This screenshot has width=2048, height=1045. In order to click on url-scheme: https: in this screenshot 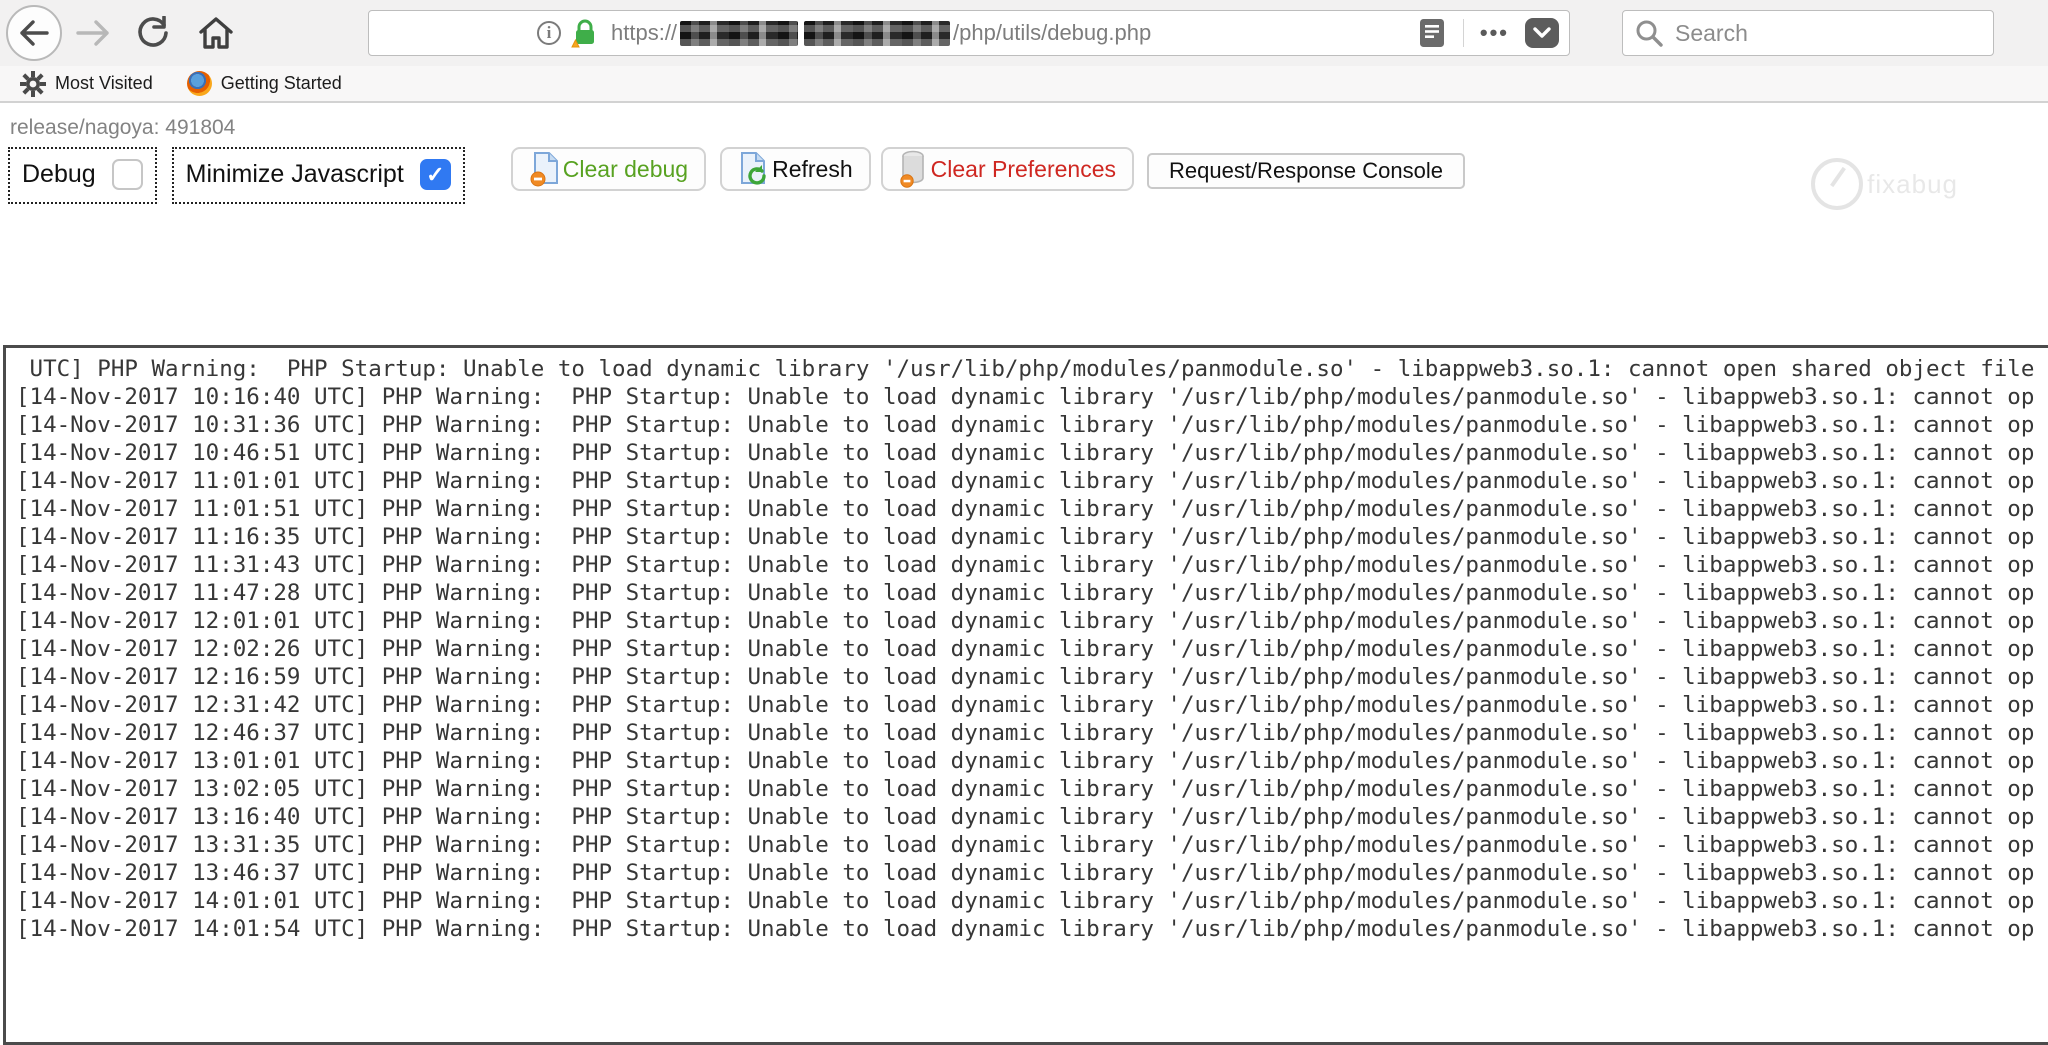, I will do `click(638, 32)`.